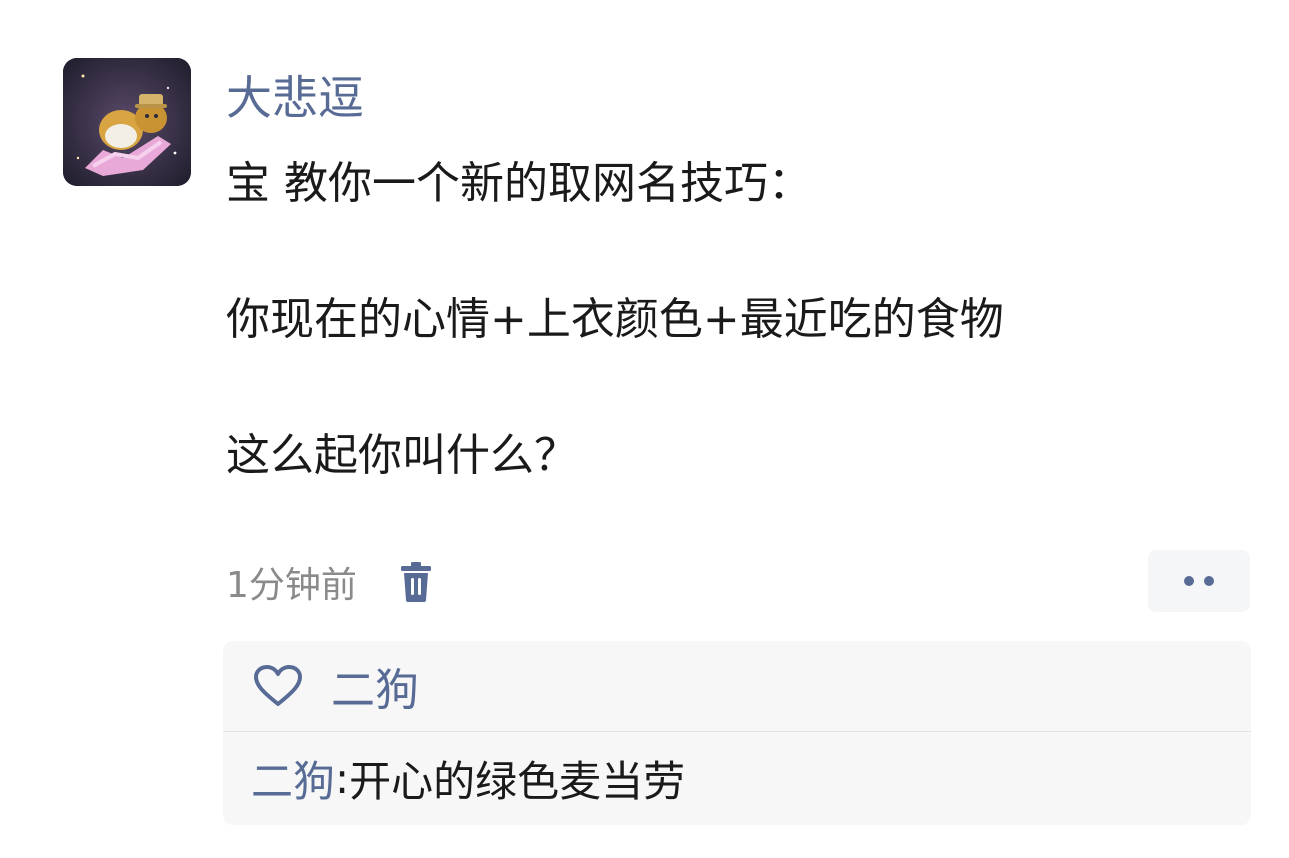 The height and width of the screenshot is (858, 1289). Describe the element at coordinates (291, 585) in the screenshot. I see `post-timestamp: 1分钟前` at that location.